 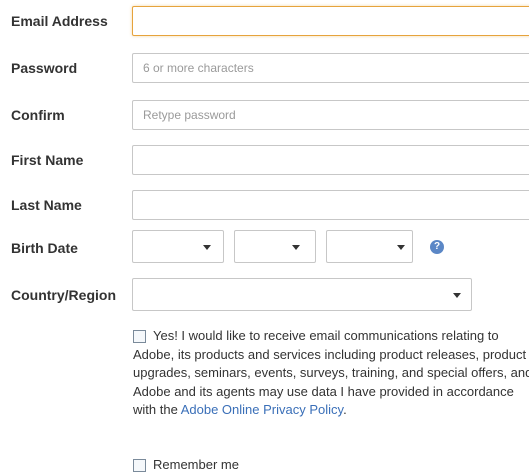 What do you see at coordinates (330, 115) in the screenshot?
I see `confirm-password-input` at bounding box center [330, 115].